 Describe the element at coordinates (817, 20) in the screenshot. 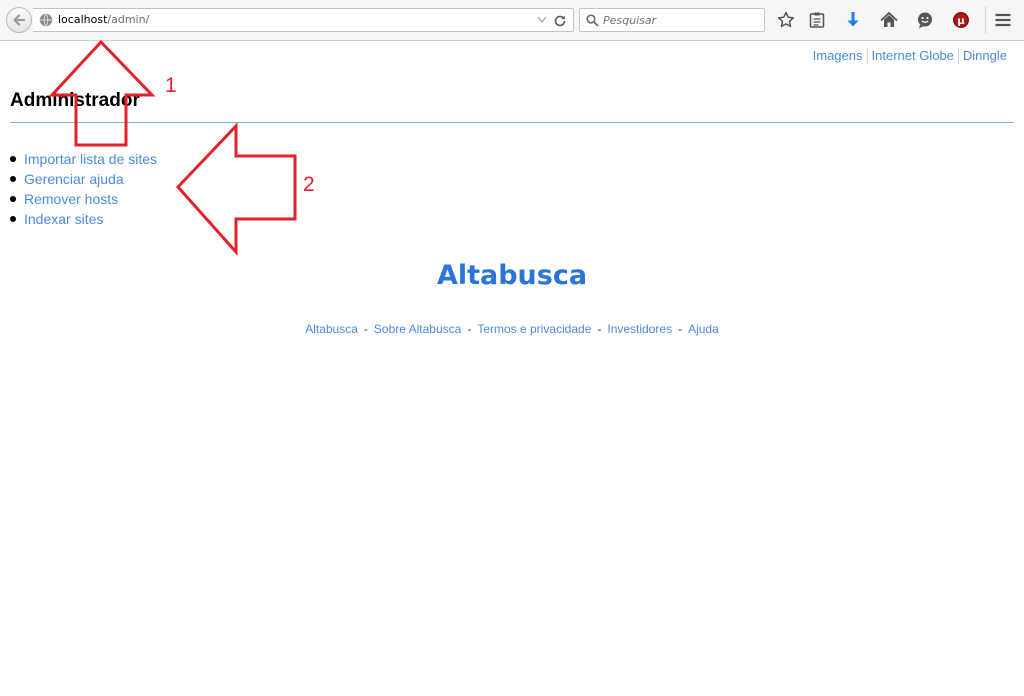

I see `reading-list-icon` at that location.